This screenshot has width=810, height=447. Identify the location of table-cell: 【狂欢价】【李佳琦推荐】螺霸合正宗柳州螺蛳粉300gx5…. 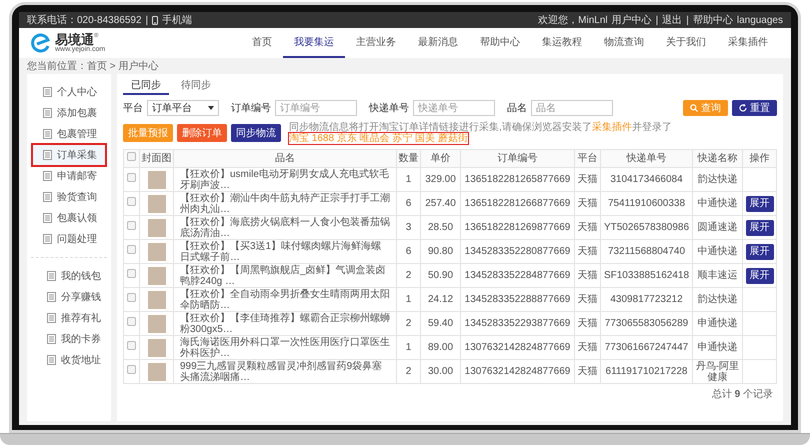
(285, 324).